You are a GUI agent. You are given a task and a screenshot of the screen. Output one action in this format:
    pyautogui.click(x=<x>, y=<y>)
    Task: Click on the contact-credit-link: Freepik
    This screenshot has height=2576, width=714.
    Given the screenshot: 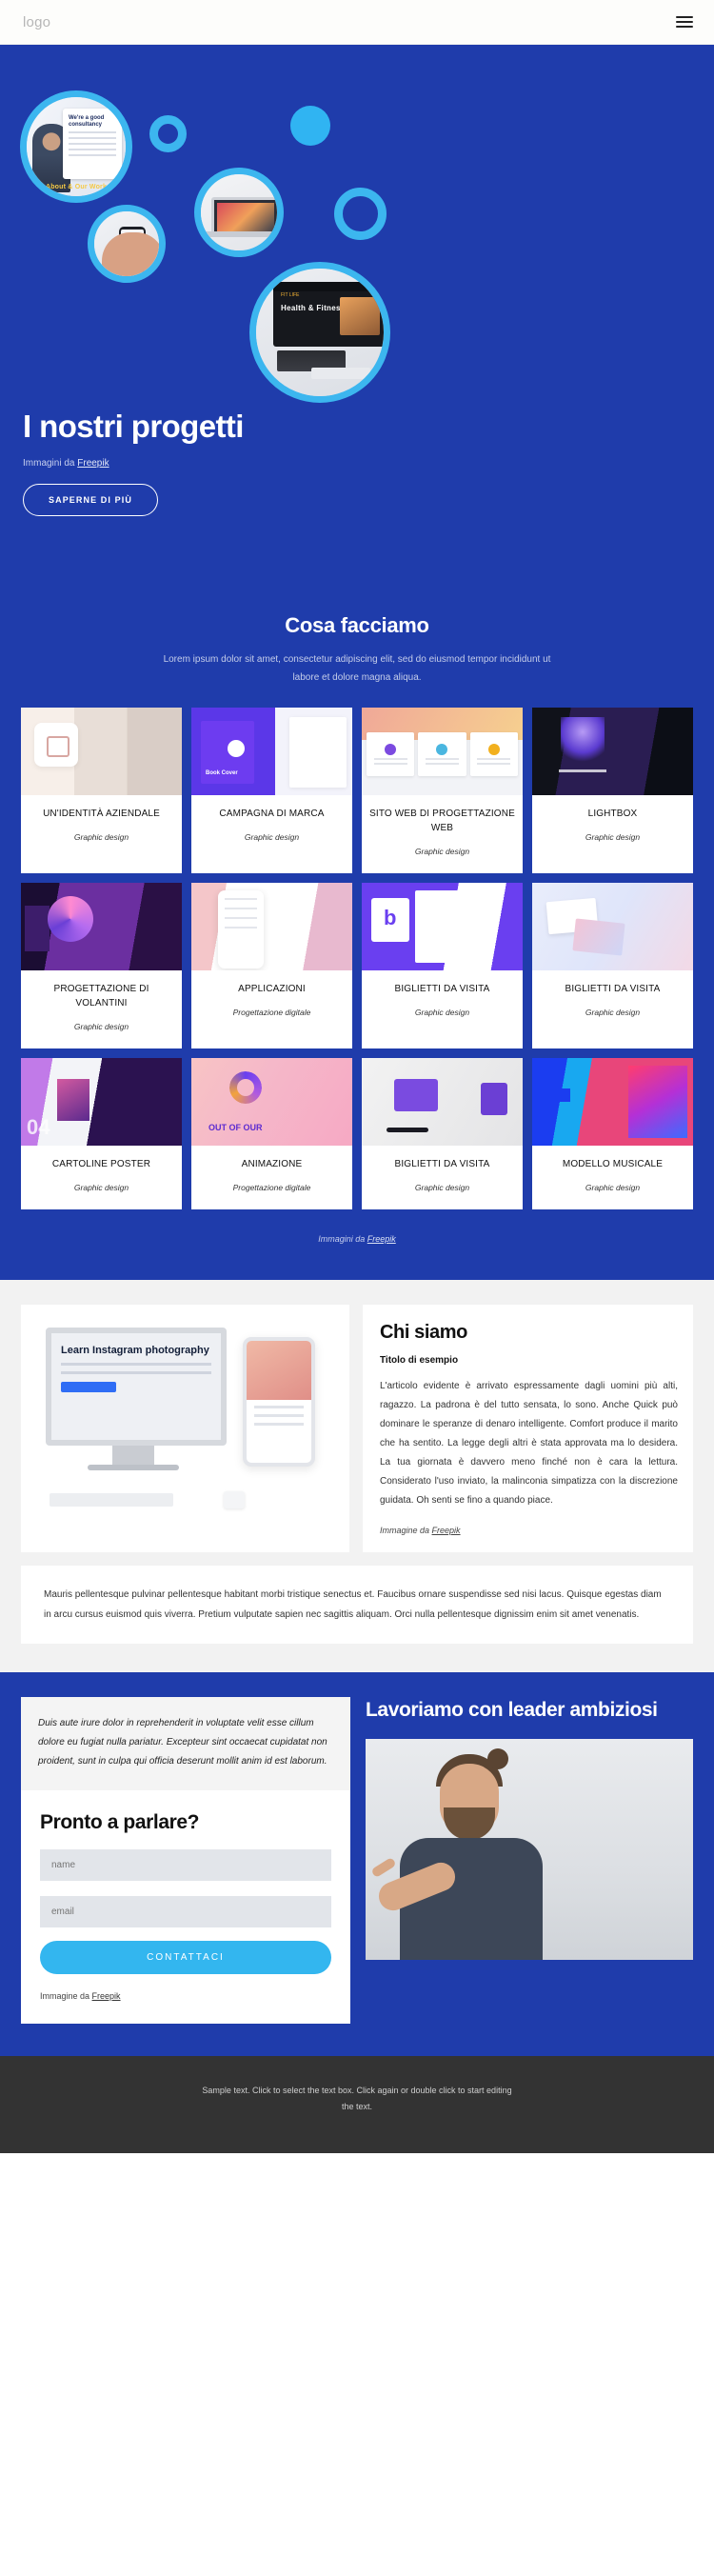 What is the action you would take?
    pyautogui.click(x=106, y=1996)
    